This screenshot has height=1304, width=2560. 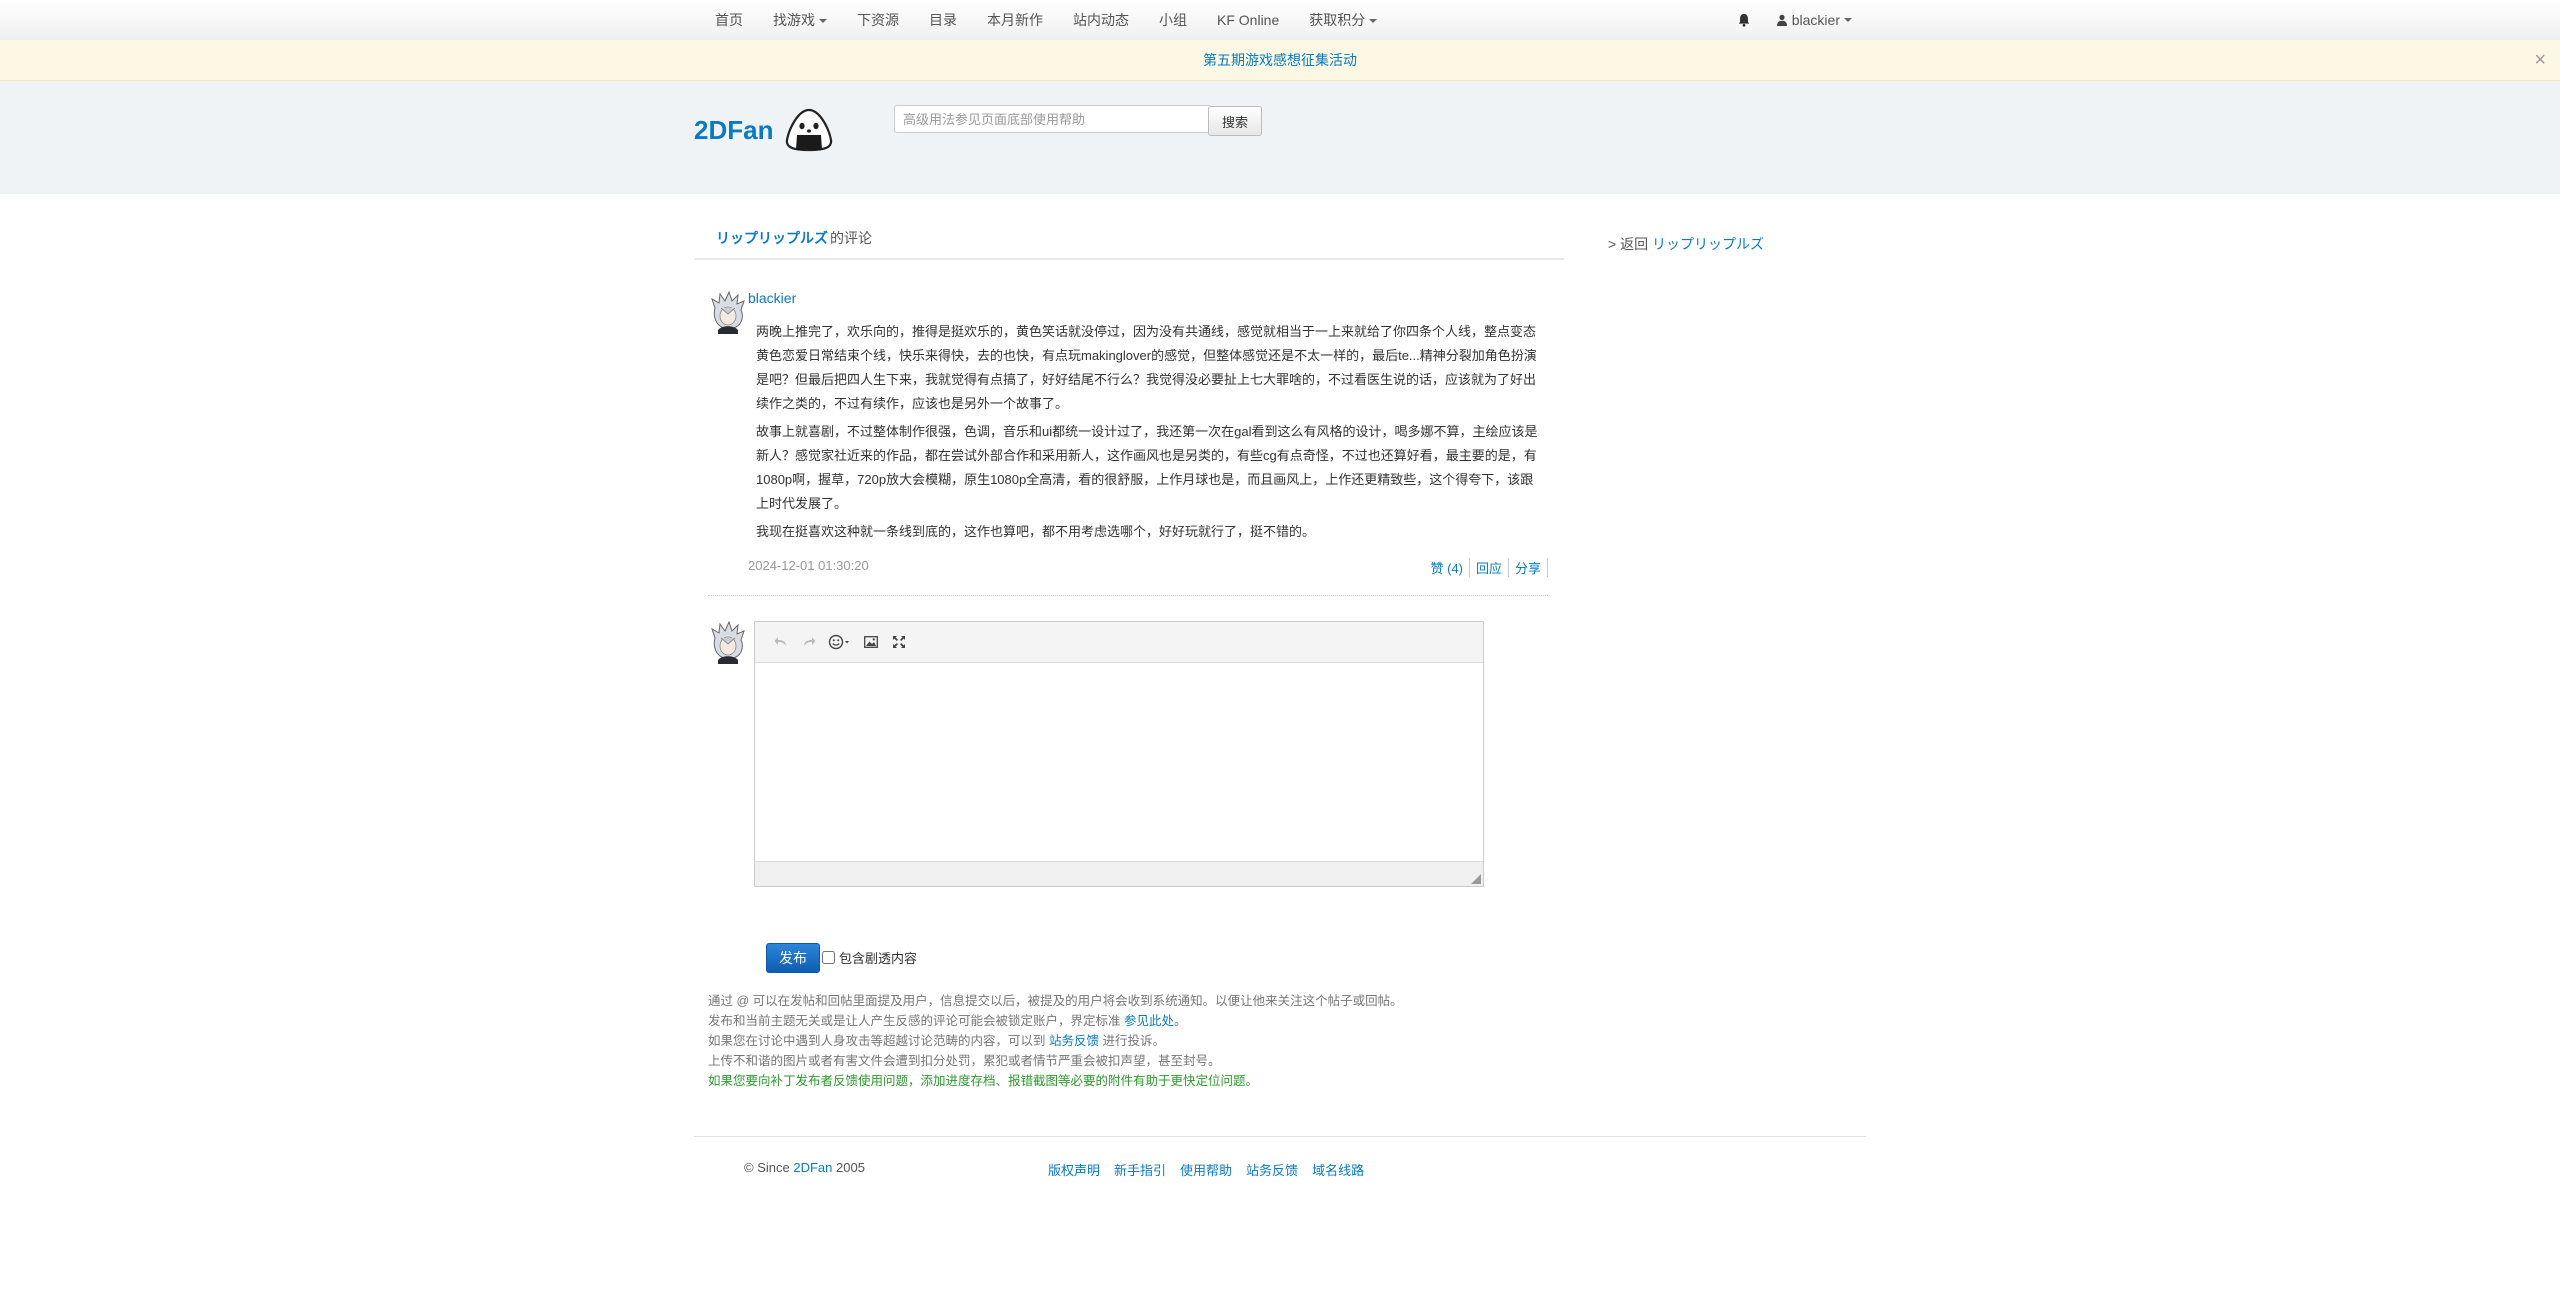 What do you see at coordinates (1140, 1169) in the screenshot?
I see `footer-link-newbie-guide: 新手指引` at bounding box center [1140, 1169].